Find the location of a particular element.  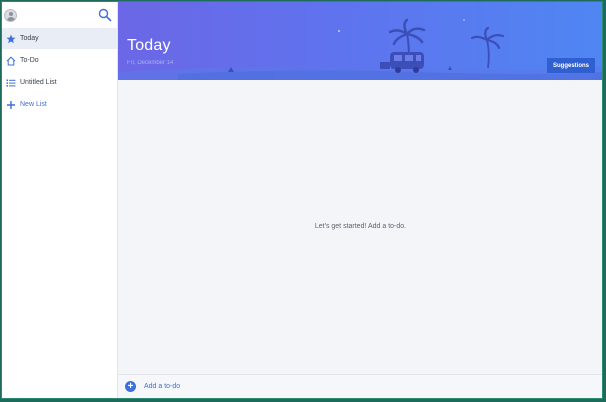

house-icon is located at coordinates (11, 61).